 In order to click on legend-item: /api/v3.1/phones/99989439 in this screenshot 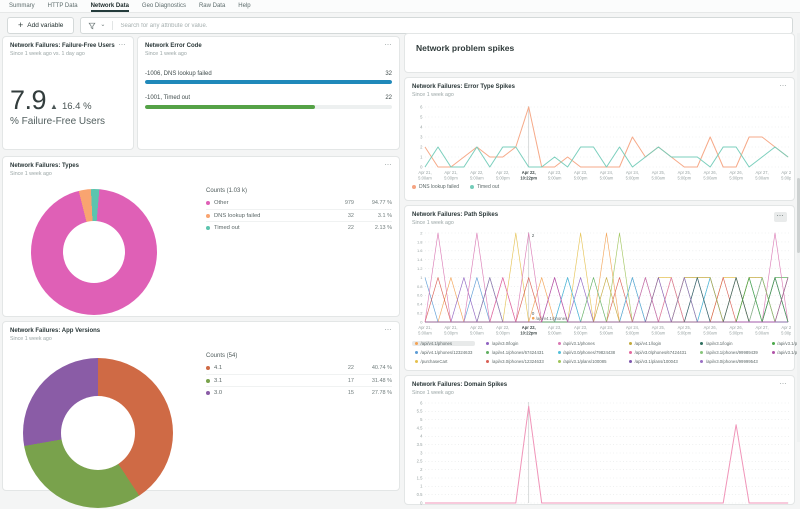, I will do `click(728, 352)`.